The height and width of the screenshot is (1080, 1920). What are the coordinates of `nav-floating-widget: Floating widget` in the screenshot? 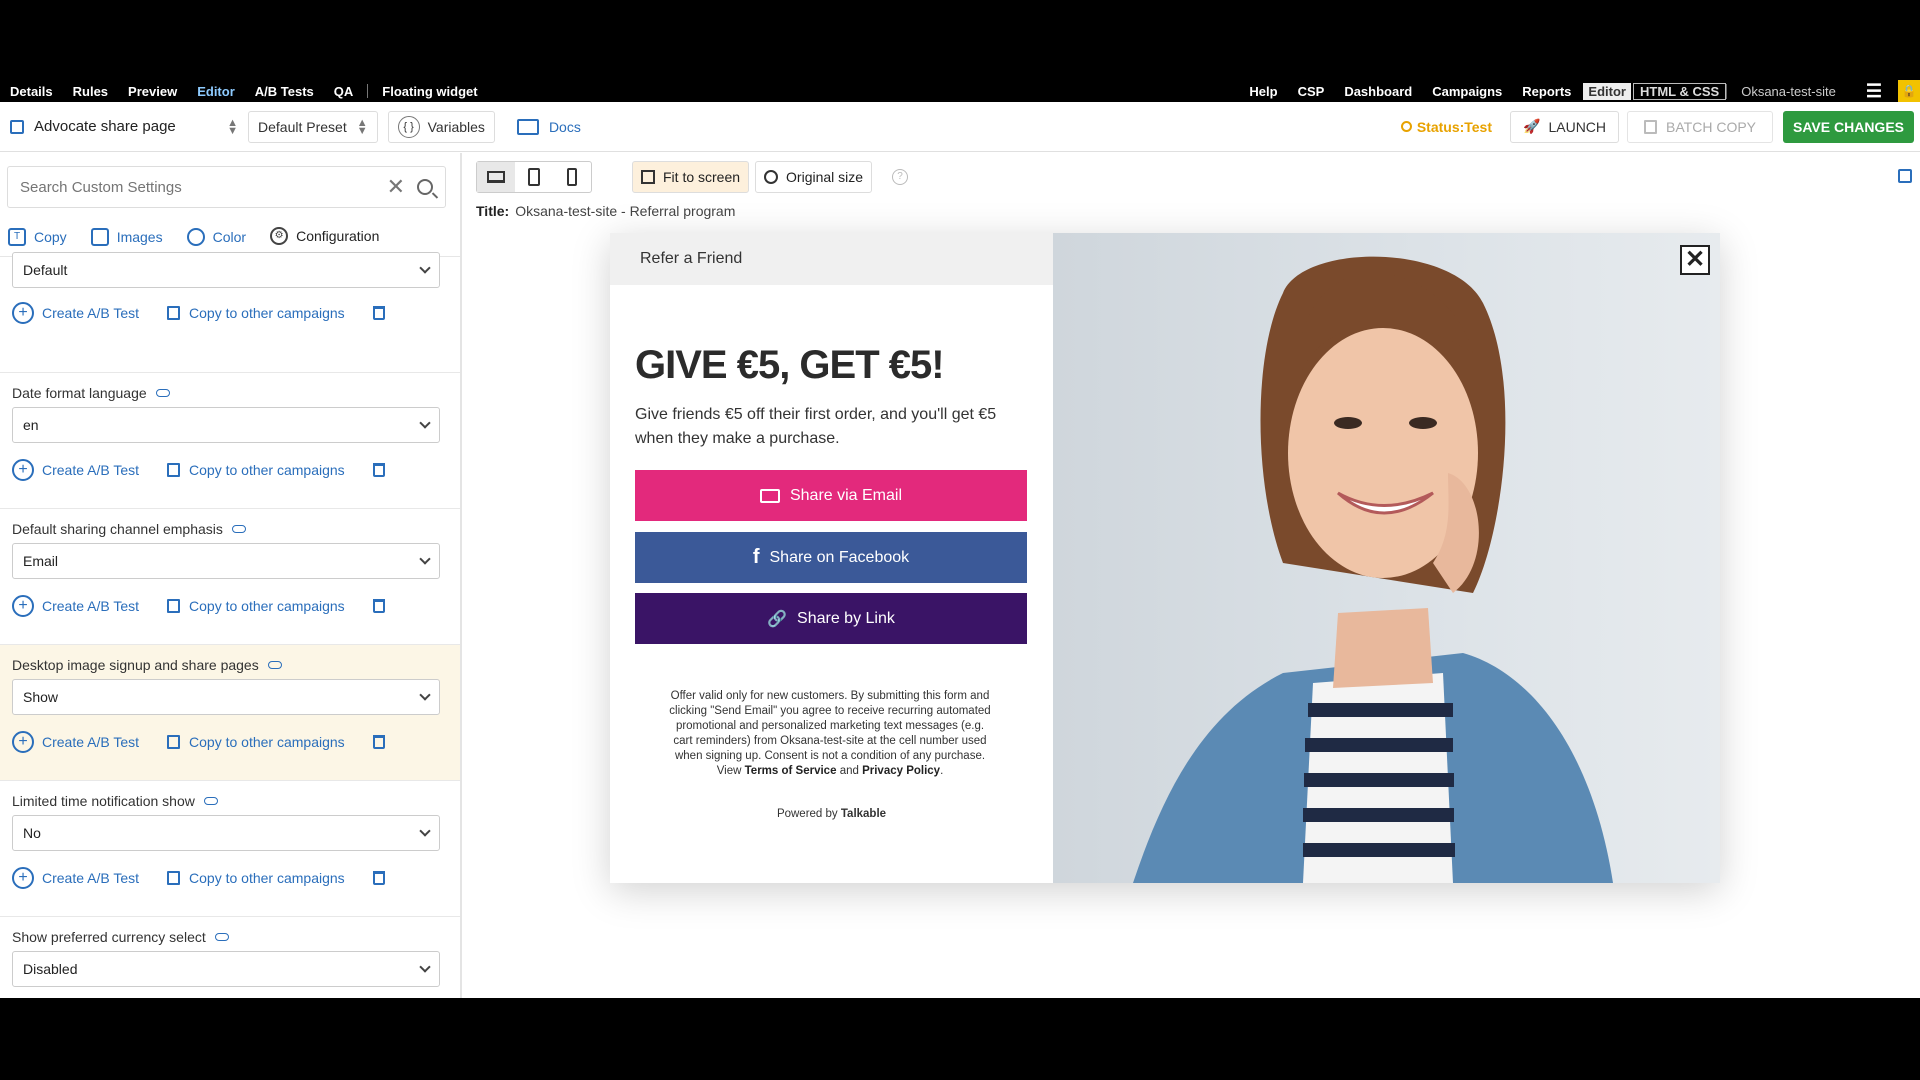 It's located at (429, 91).